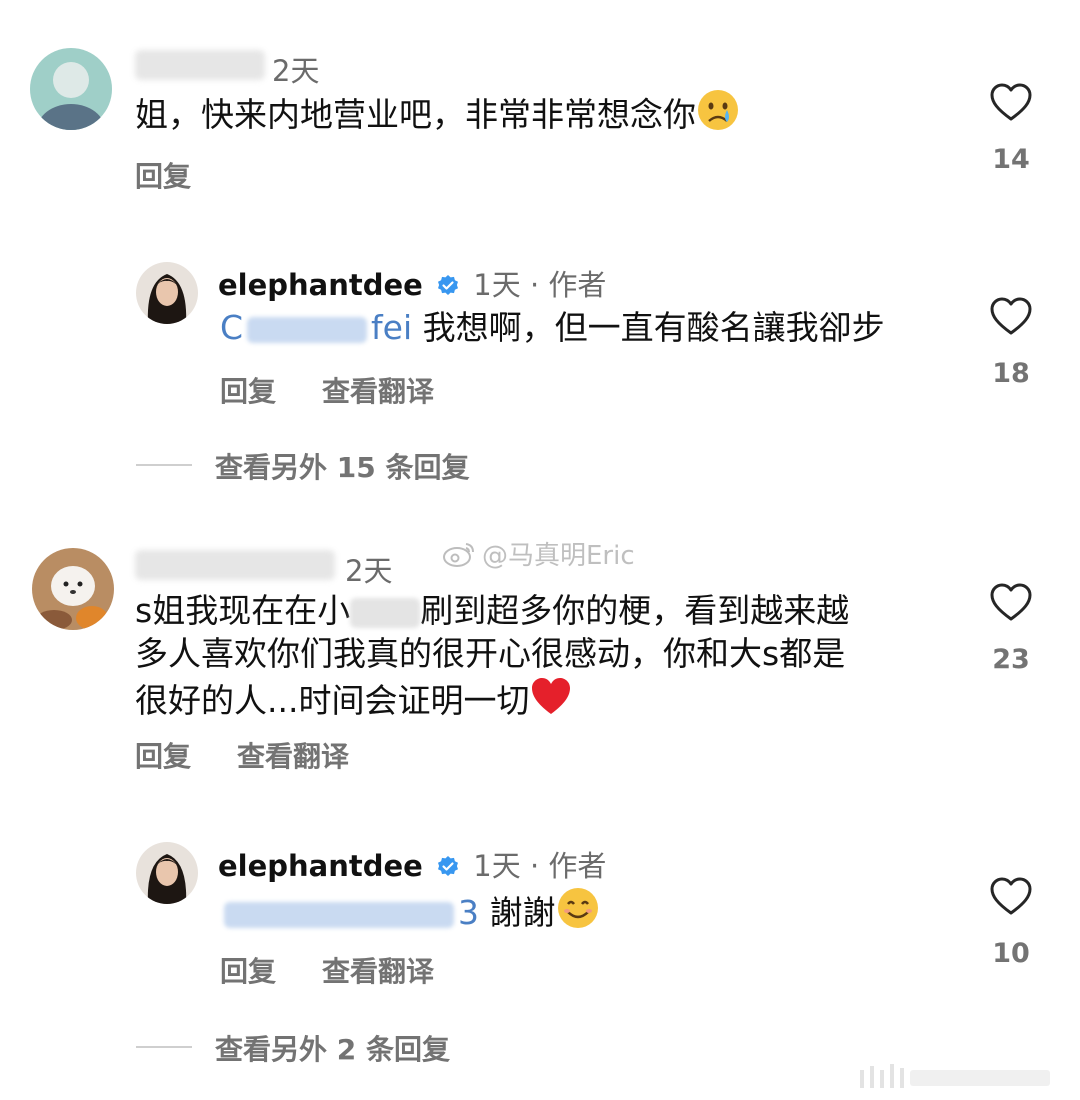  Describe the element at coordinates (354, 702) in the screenshot. I see `comment-text-line: 很好的人...时间会证明一切` at that location.